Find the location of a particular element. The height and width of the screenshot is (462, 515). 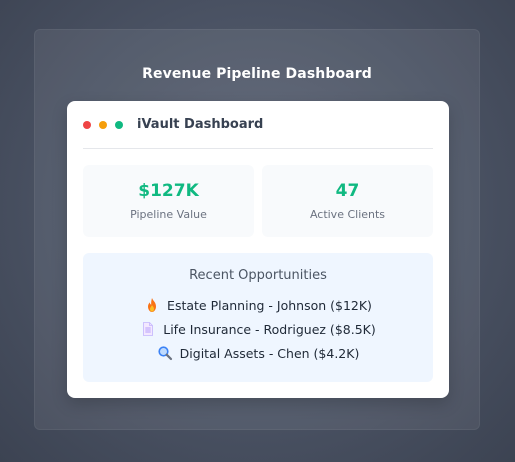

opportunity-item: Estate Planning - Johnson ($12K) is located at coordinates (258, 305).